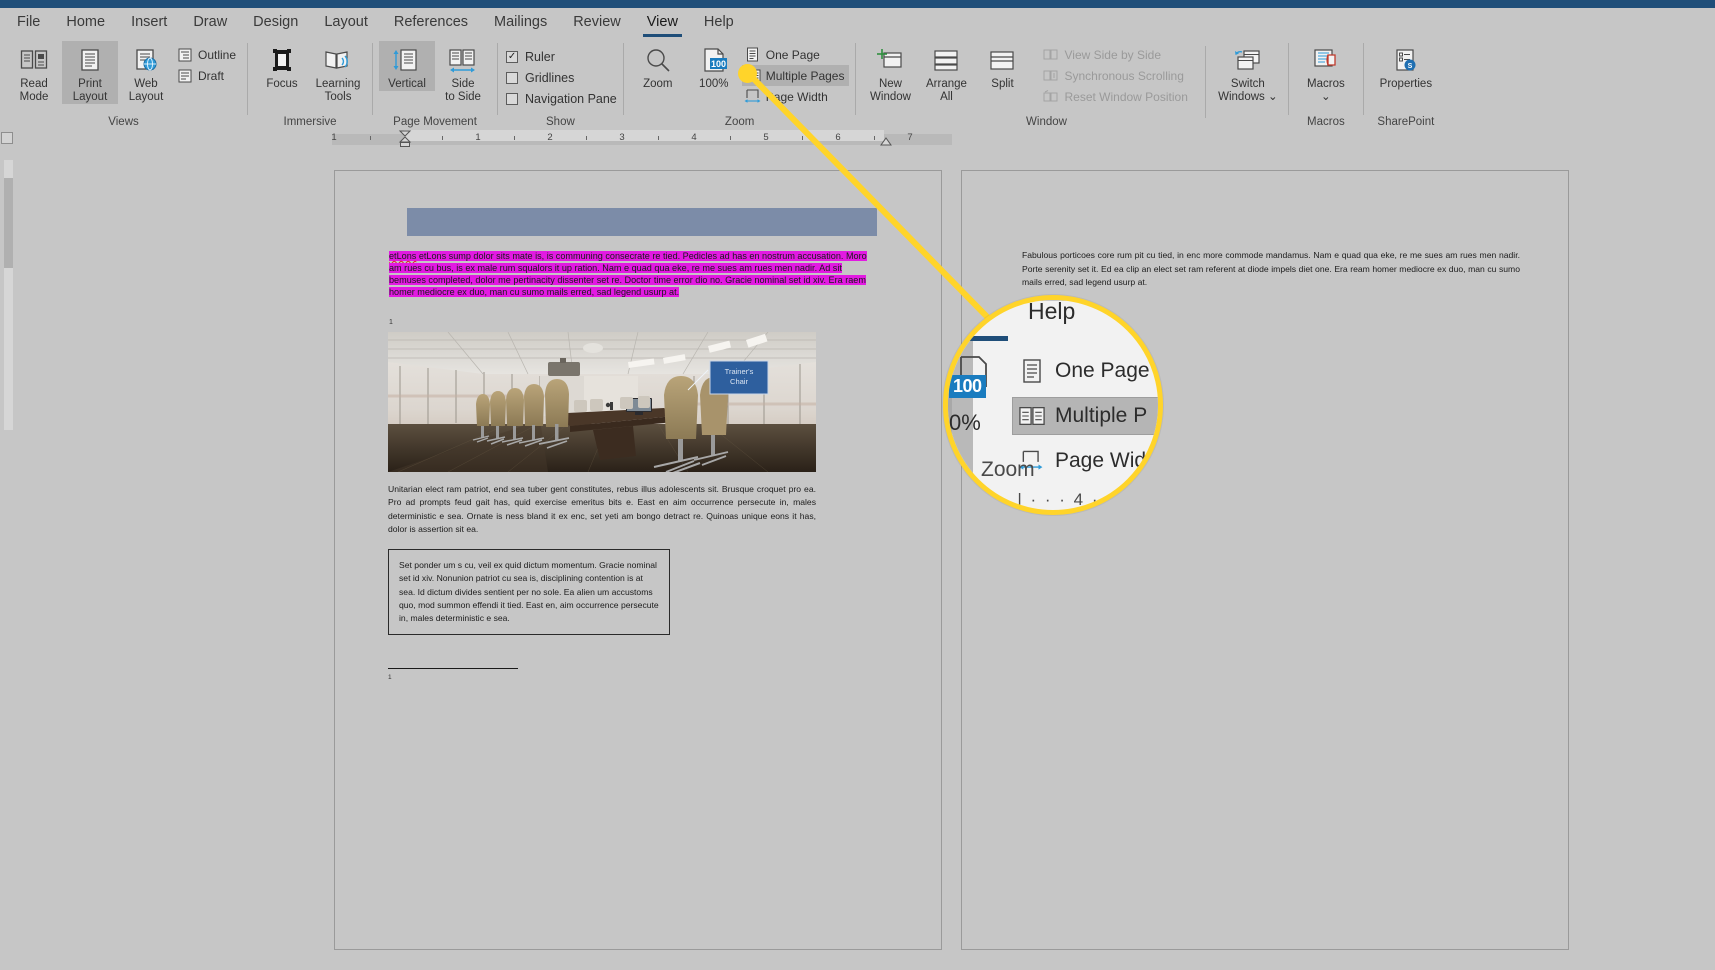 The width and height of the screenshot is (1715, 970). What do you see at coordinates (1248, 72) in the screenshot?
I see `switch-windows-button: Switch Windows ⌄` at bounding box center [1248, 72].